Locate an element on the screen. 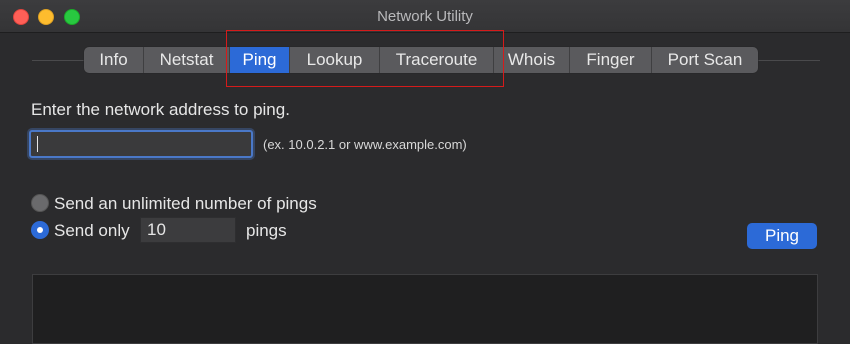 The height and width of the screenshot is (344, 850). address-hint: (ex. 10.0.2.1 or www.example.com) is located at coordinates (365, 144).